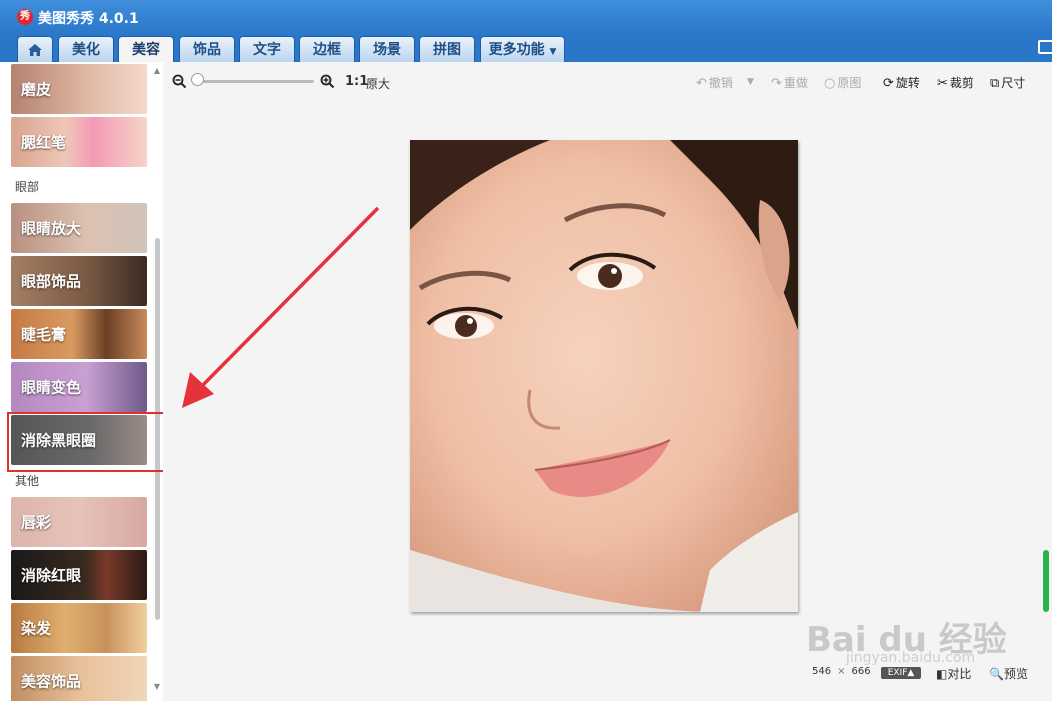 Image resolution: width=1052 pixels, height=701 pixels. I want to click on tool-eye-accessories: 眼部饰品, so click(79, 281).